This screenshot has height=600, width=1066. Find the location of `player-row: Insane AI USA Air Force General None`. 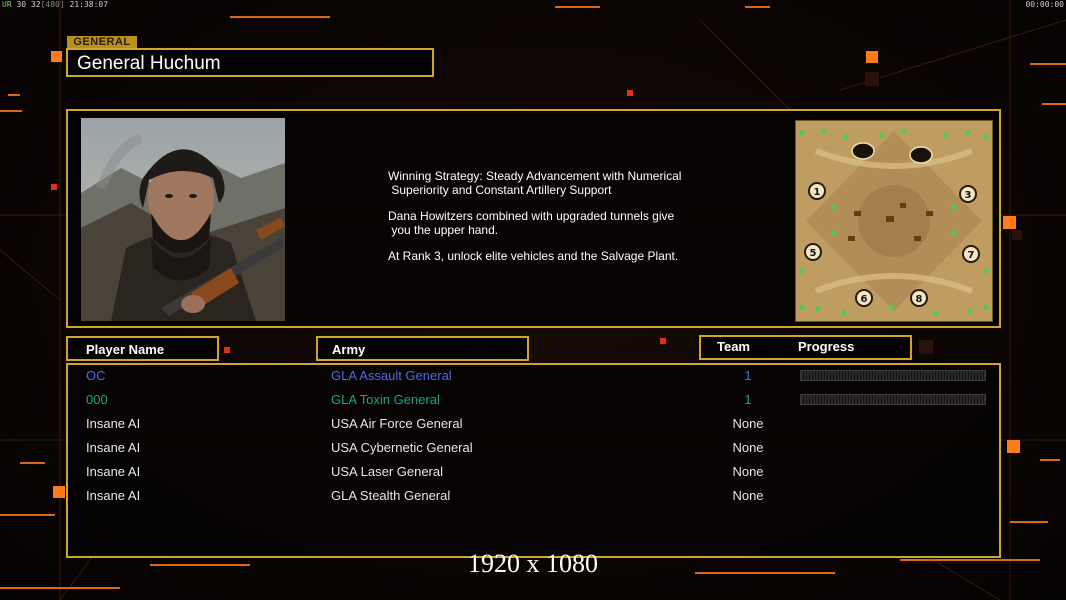

player-row: Insane AI USA Air Force General None is located at coordinates (533, 425).